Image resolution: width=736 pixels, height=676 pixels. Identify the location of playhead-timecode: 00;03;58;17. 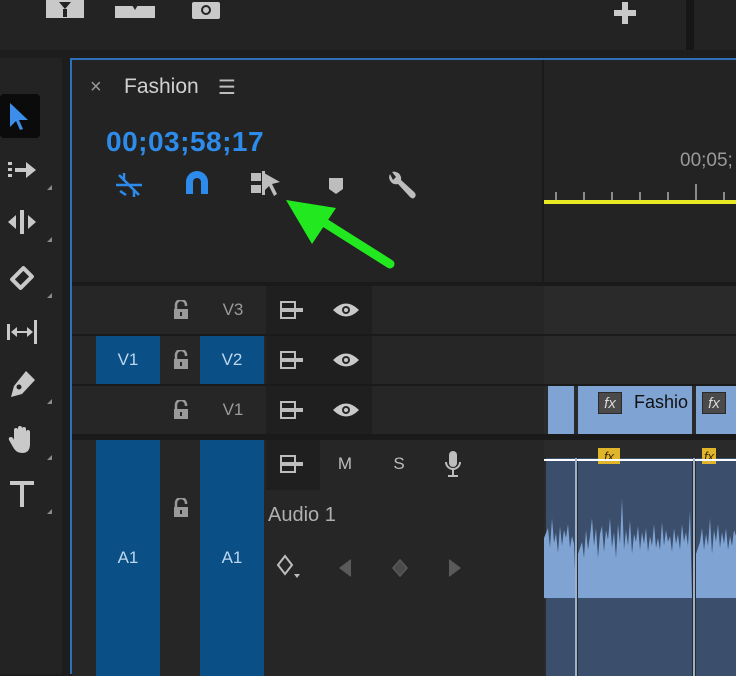
(185, 142).